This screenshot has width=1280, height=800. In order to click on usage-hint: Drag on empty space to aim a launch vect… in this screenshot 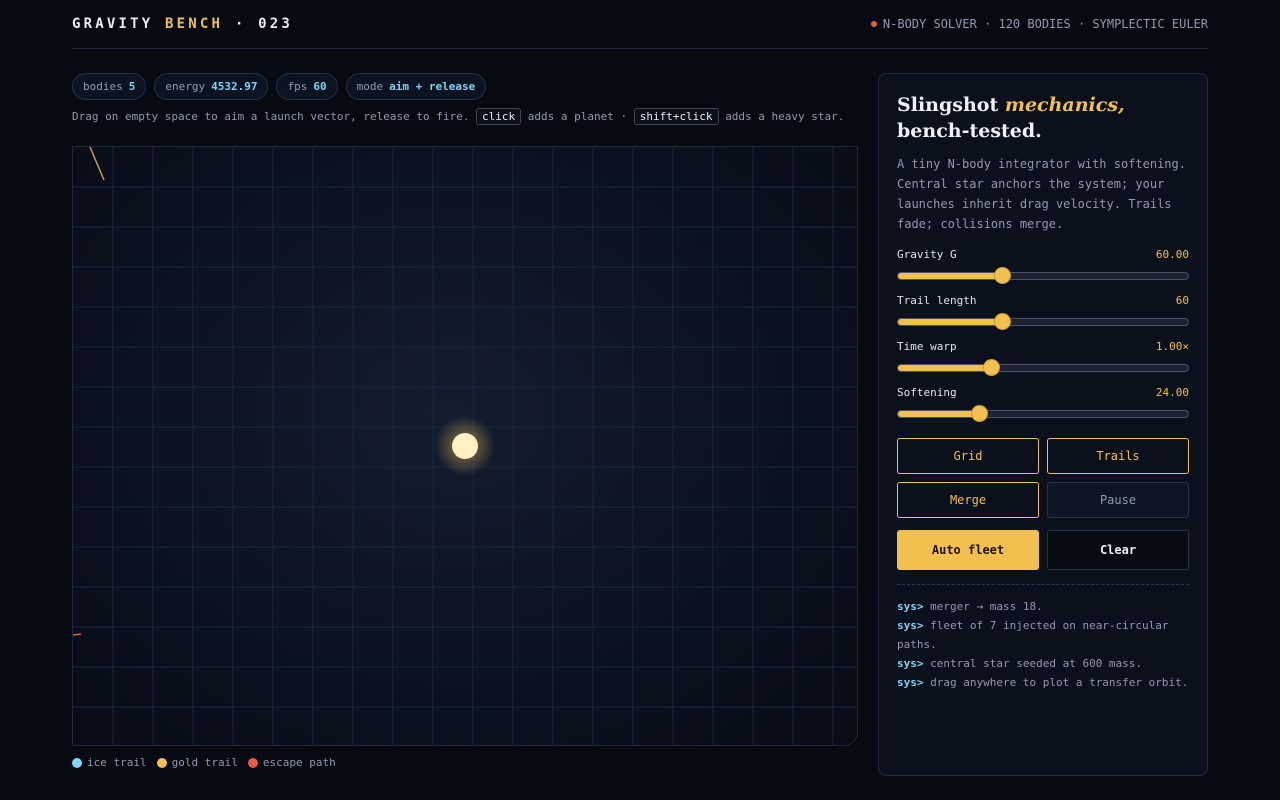, I will do `click(465, 116)`.